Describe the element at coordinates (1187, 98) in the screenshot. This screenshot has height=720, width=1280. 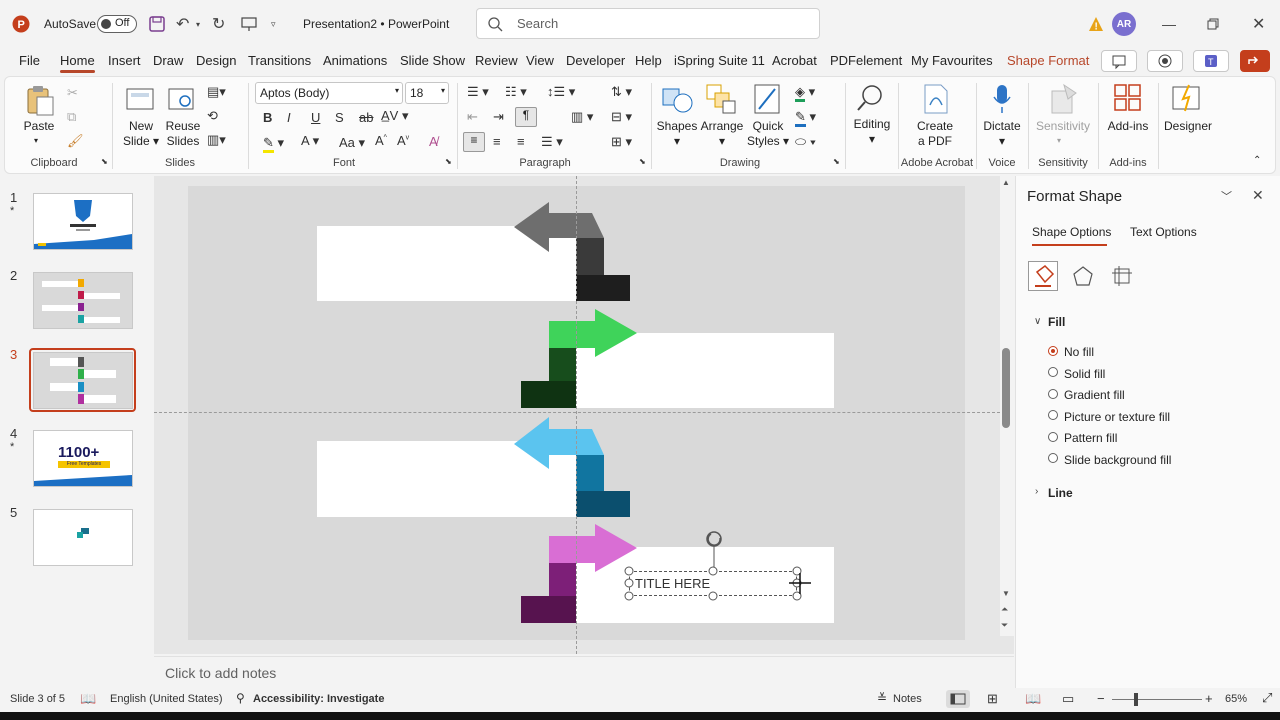
I see `designer-icon` at that location.